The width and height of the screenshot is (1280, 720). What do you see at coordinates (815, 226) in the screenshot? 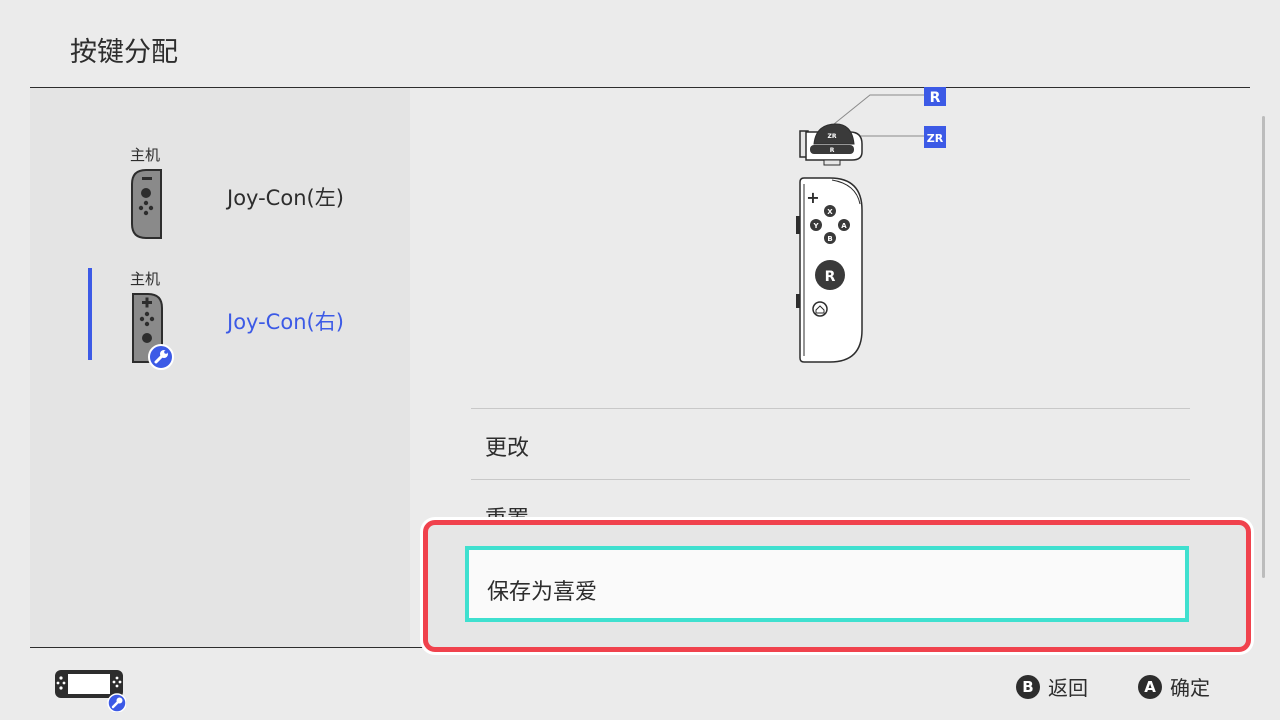
I see `button-y-label: Y` at bounding box center [815, 226].